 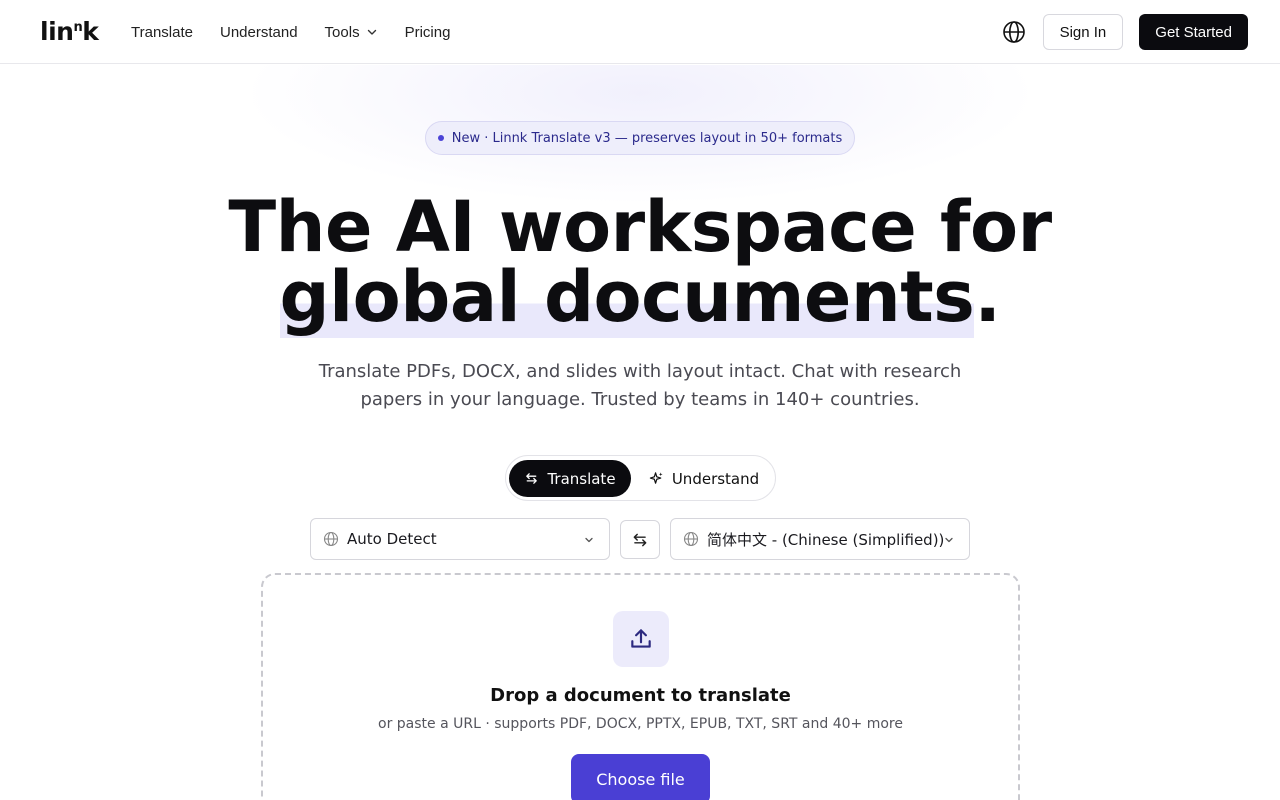 I want to click on header-actions: Sign In Get Started, so click(x=1124, y=32).